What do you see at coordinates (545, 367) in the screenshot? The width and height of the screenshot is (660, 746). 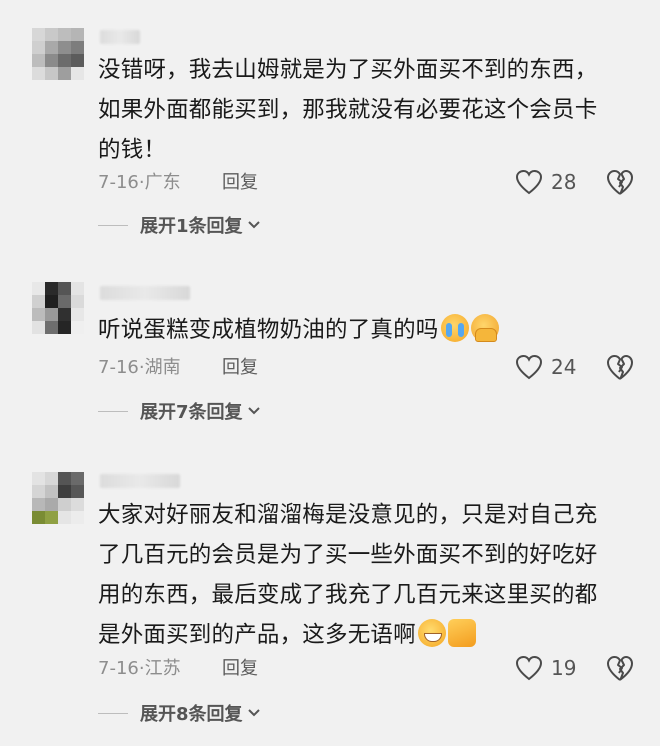 I see `like-button: 24` at bounding box center [545, 367].